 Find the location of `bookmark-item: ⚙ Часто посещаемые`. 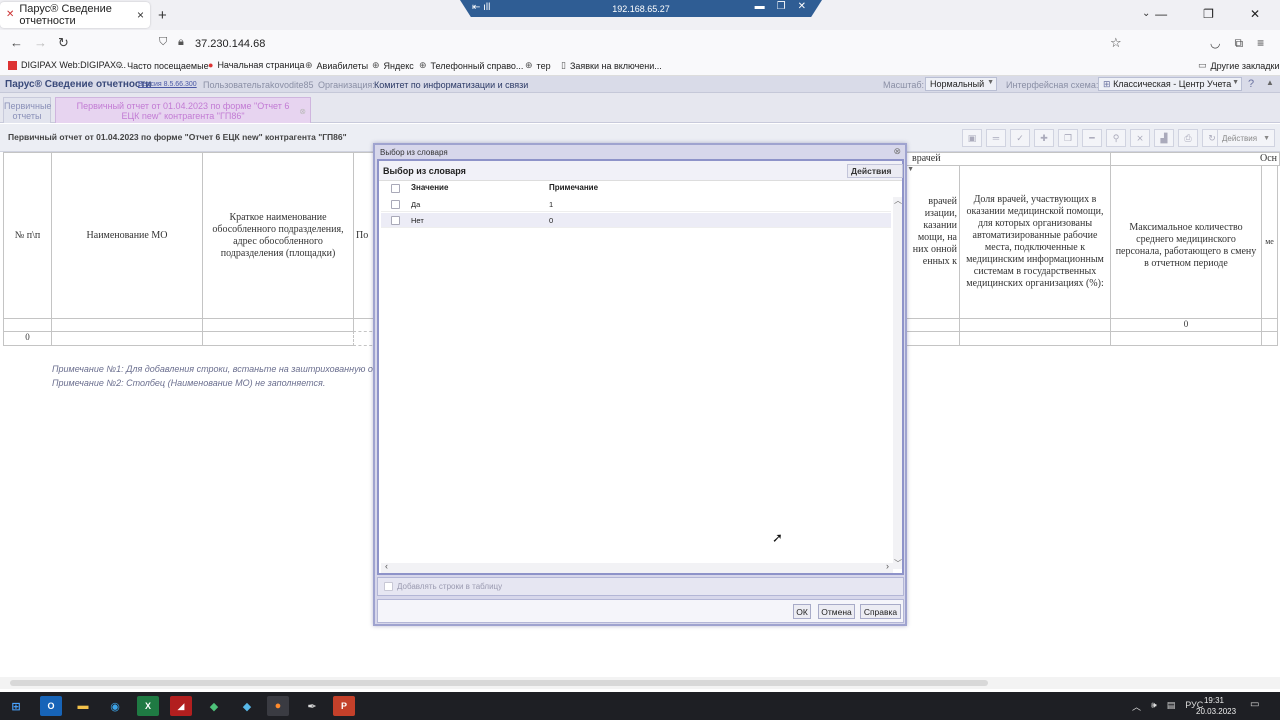

bookmark-item: ⚙ Часто посещаемые is located at coordinates (162, 65).